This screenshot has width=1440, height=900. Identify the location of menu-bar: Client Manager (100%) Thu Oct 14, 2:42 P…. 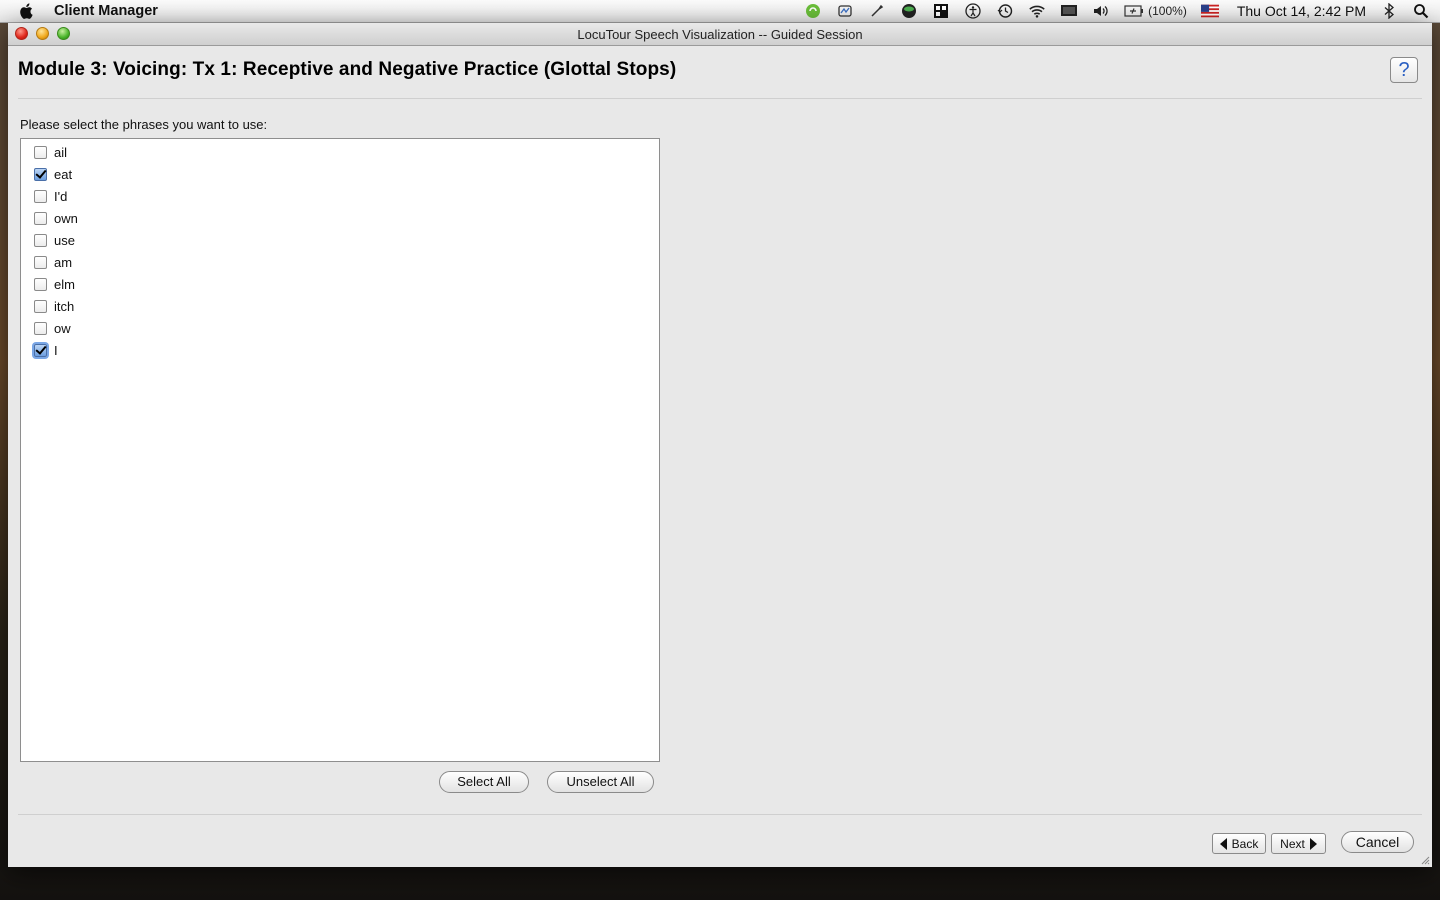
(720, 11).